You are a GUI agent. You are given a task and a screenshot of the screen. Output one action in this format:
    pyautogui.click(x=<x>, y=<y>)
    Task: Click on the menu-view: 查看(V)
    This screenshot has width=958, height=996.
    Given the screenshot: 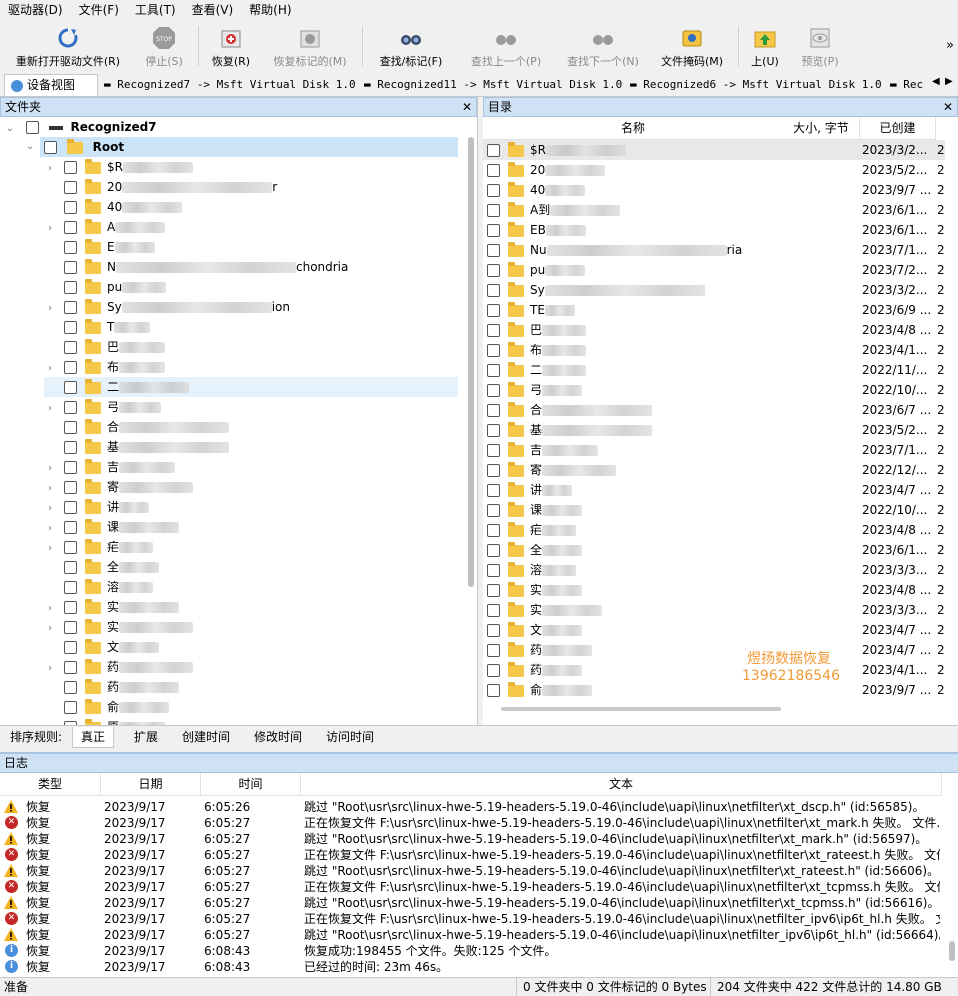 What is the action you would take?
    pyautogui.click(x=213, y=10)
    